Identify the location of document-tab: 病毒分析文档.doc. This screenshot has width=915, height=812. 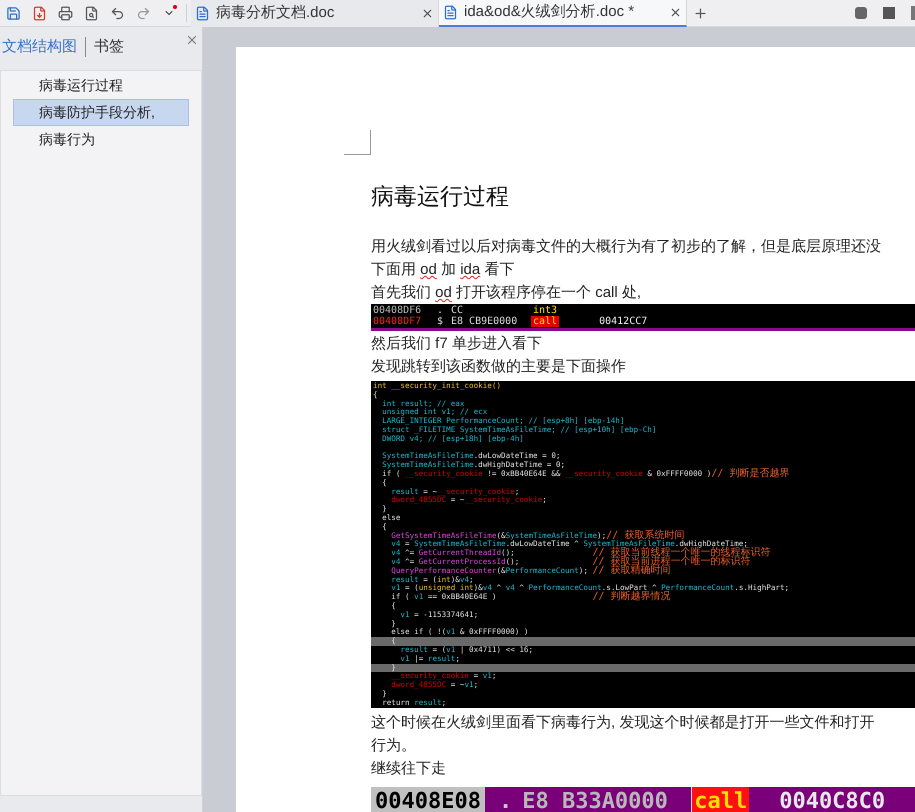
(315, 13).